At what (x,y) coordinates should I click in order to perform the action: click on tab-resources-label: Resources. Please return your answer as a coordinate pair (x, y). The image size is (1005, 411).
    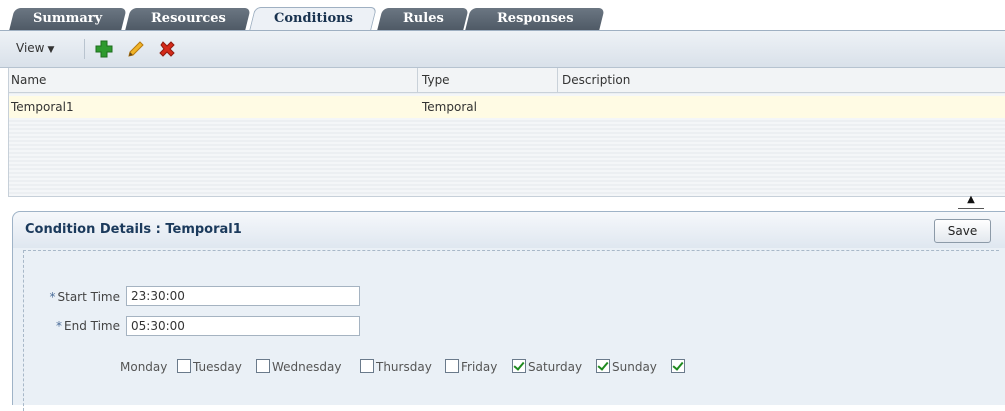
    Looking at the image, I should click on (188, 18).